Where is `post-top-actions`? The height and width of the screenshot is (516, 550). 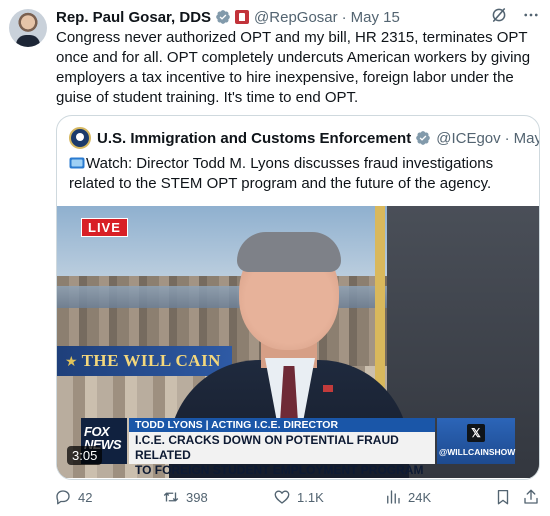 post-top-actions is located at coordinates (515, 15).